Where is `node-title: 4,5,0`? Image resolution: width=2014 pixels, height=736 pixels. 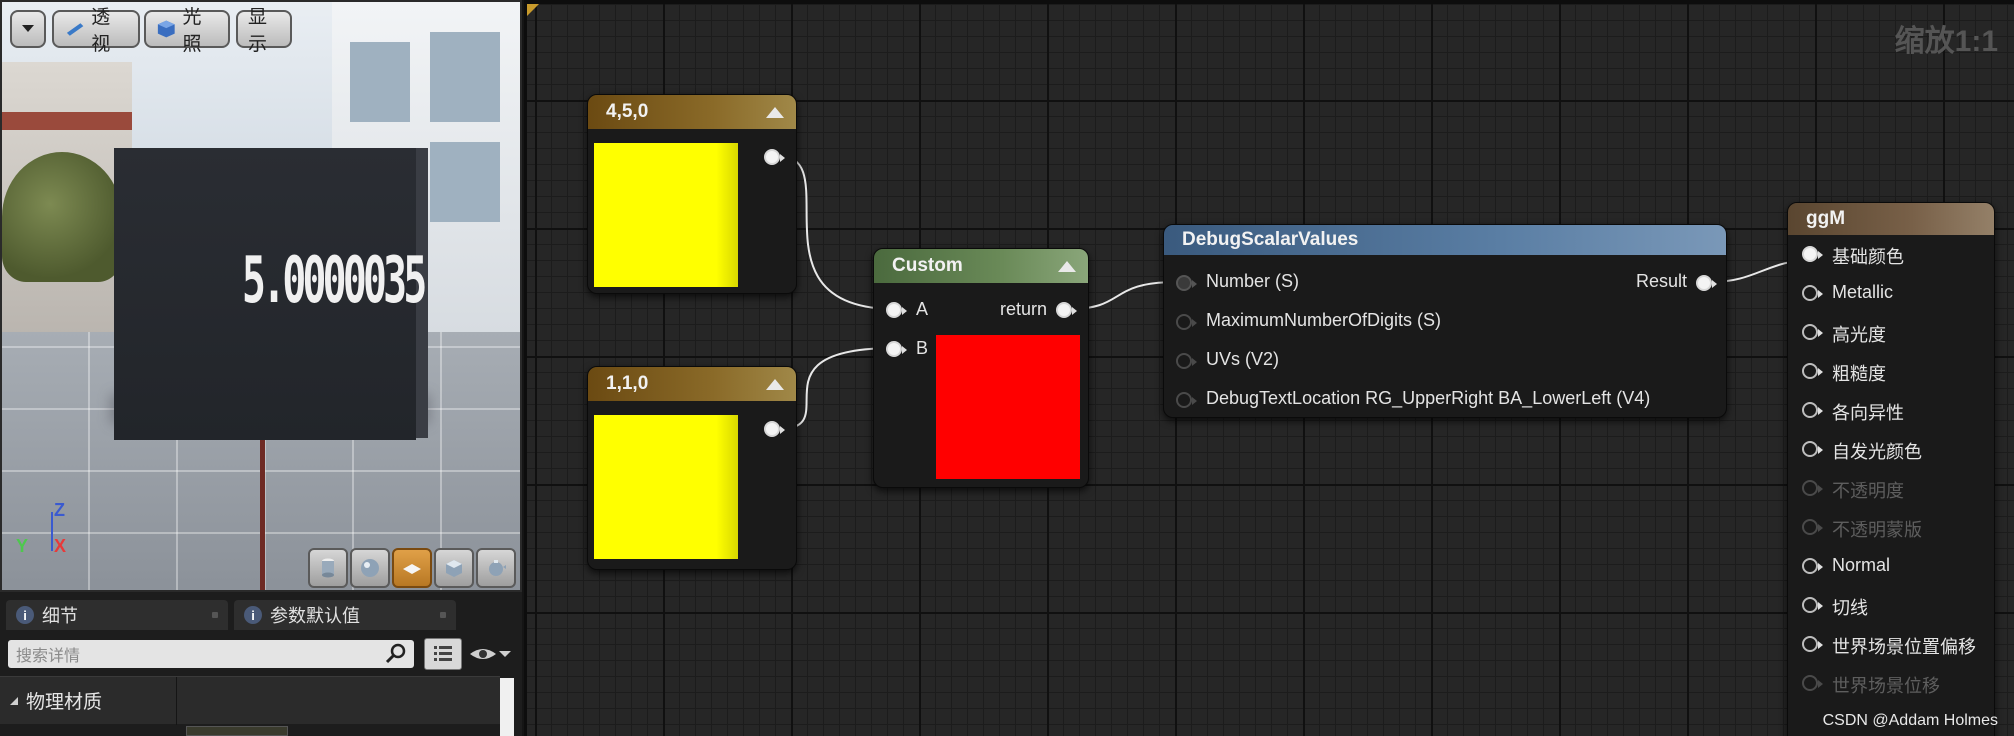 node-title: 4,5,0 is located at coordinates (627, 111).